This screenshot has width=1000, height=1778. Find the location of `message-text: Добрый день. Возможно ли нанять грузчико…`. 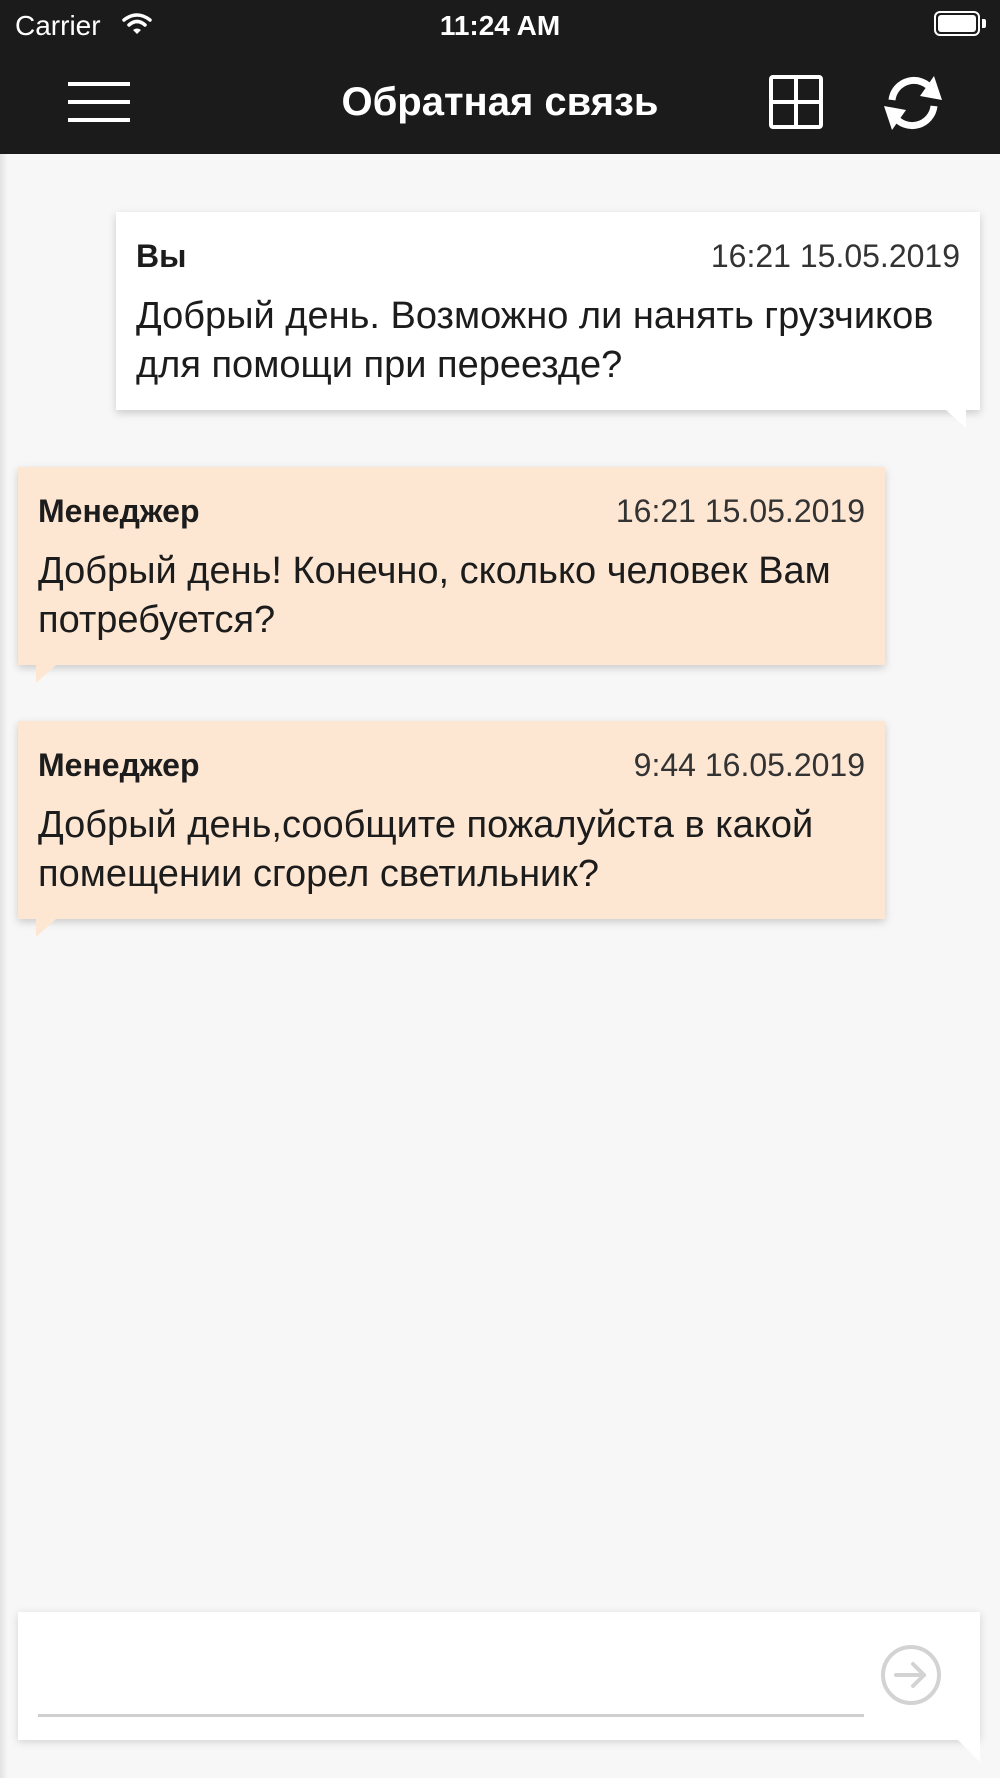

message-text: Добрый день. Возможно ли нанять грузчико… is located at coordinates (535, 340).